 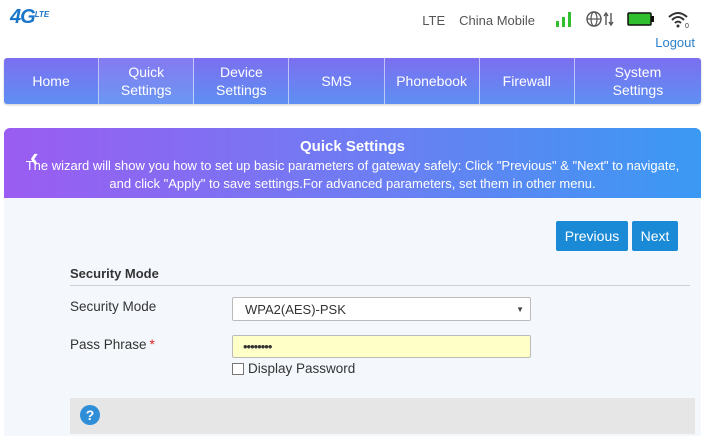 I want to click on next-button: Next, so click(x=655, y=236).